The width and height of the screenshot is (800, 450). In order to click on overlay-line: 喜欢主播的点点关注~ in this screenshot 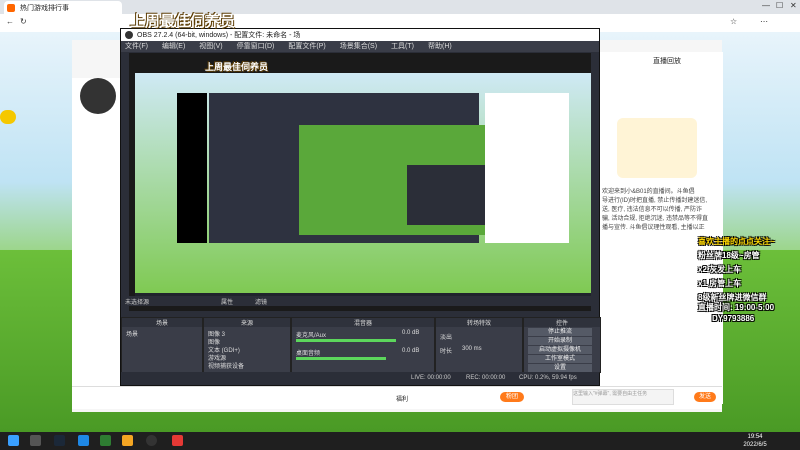, I will do `click(736, 241)`.